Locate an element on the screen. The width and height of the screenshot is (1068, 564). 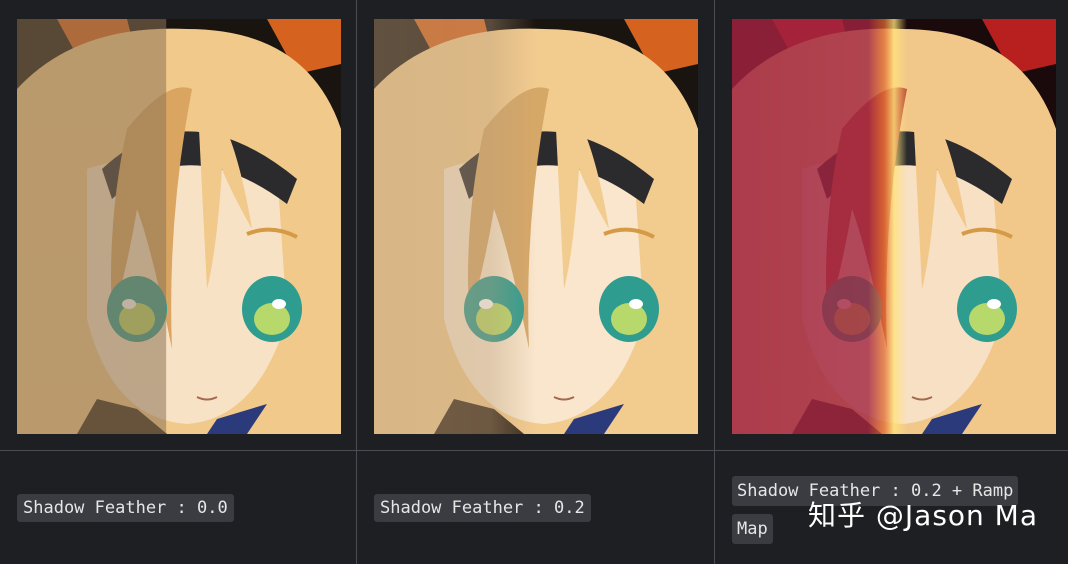
caption-cell-1: Shadow Feather : 0.0 is located at coordinates (178, 507).